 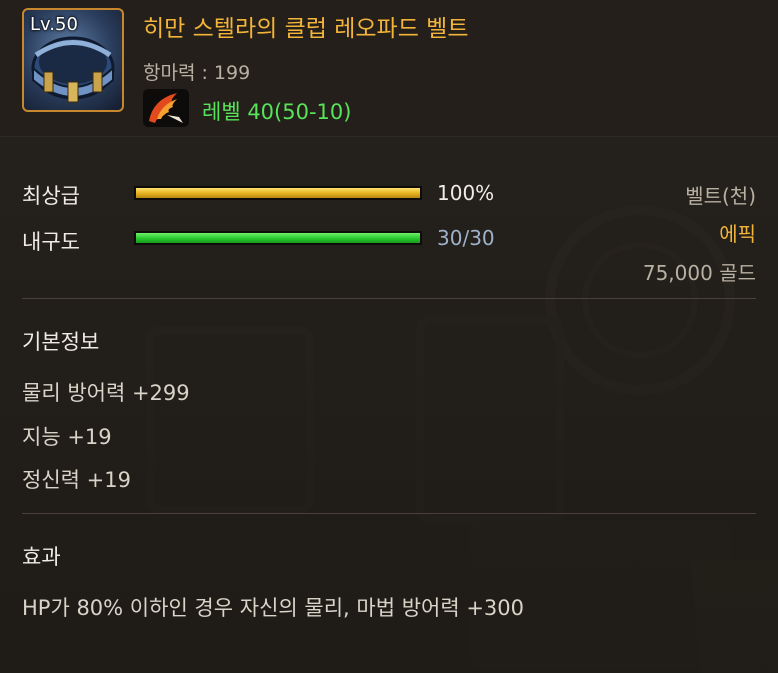 I want to click on basic-info-title: 기본정보, so click(x=61, y=342).